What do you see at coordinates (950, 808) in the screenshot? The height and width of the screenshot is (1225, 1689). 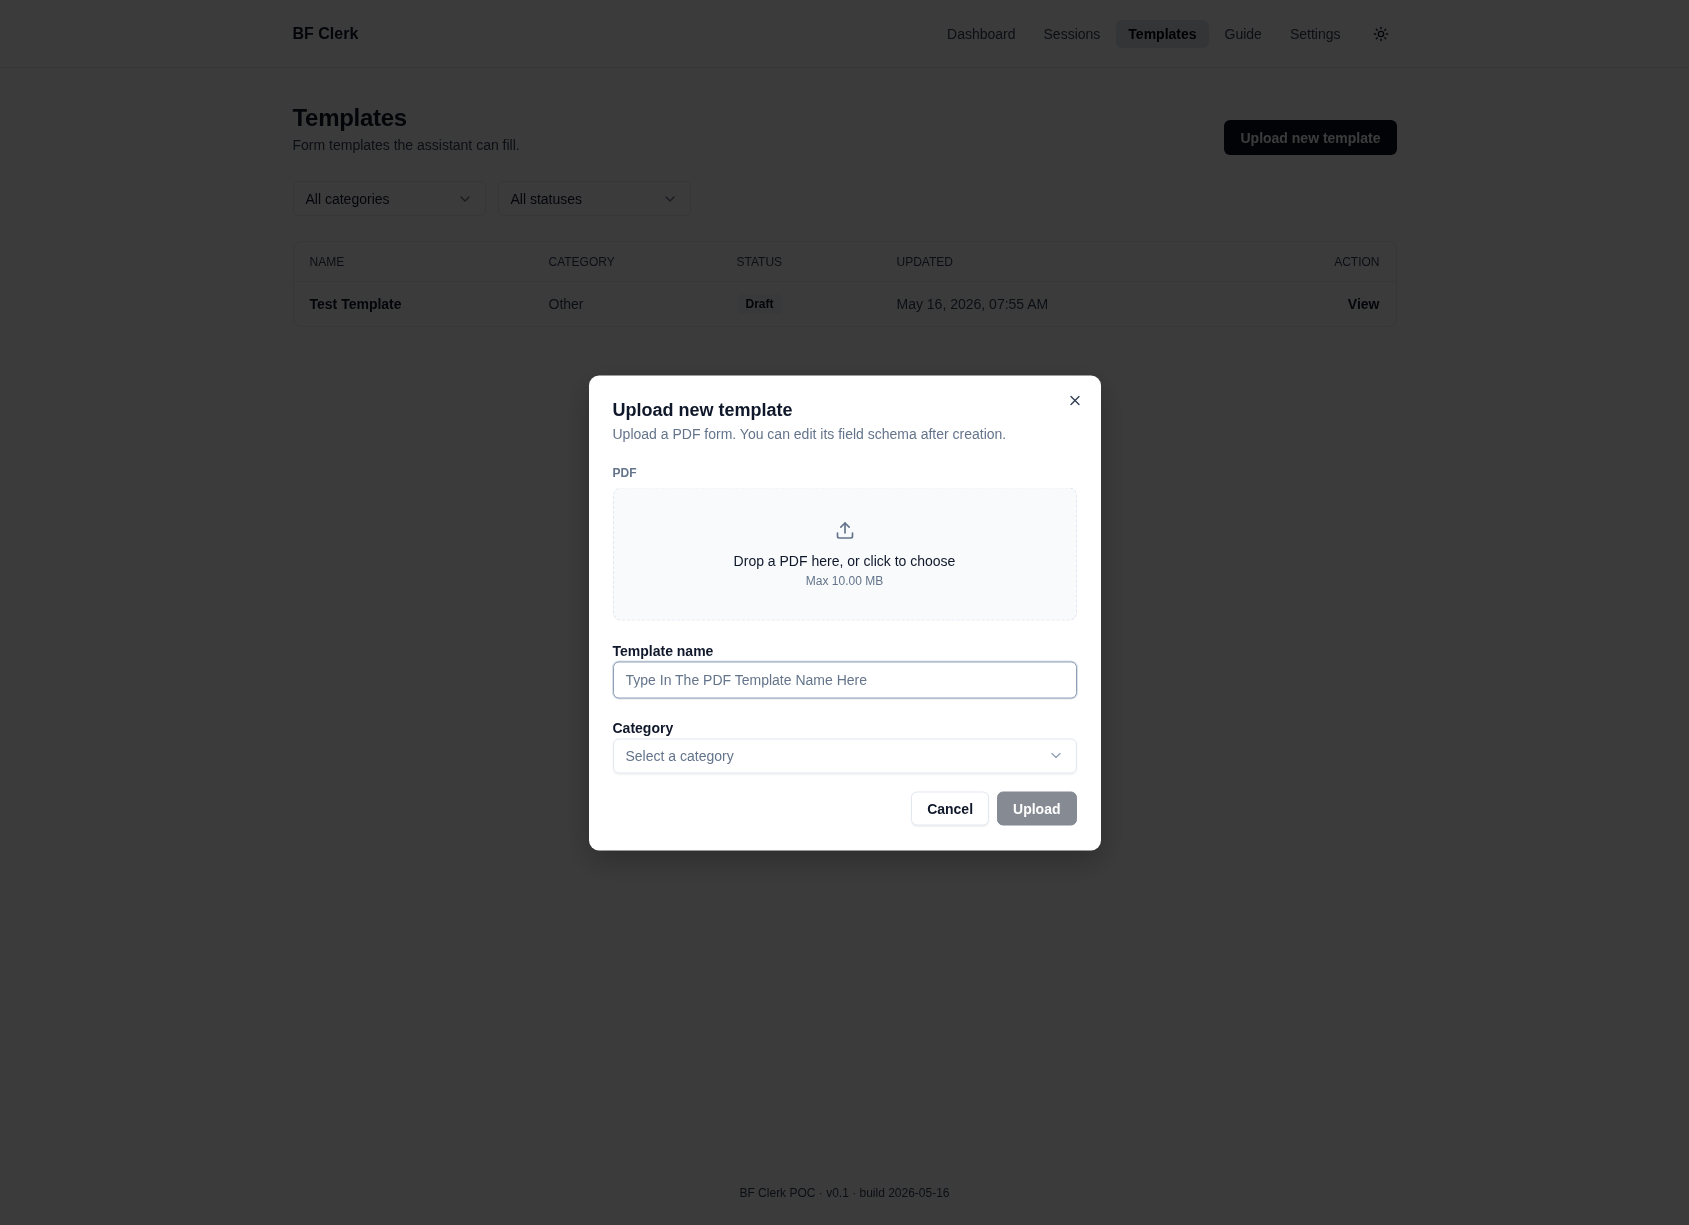 I see `cancel-button: Cancel` at bounding box center [950, 808].